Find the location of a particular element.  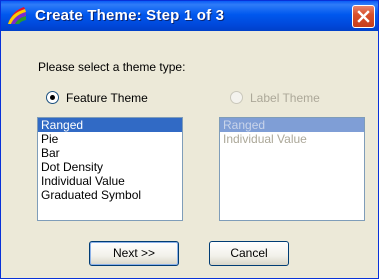

label-theme-list: Ranged Individual Value is located at coordinates (292, 169).